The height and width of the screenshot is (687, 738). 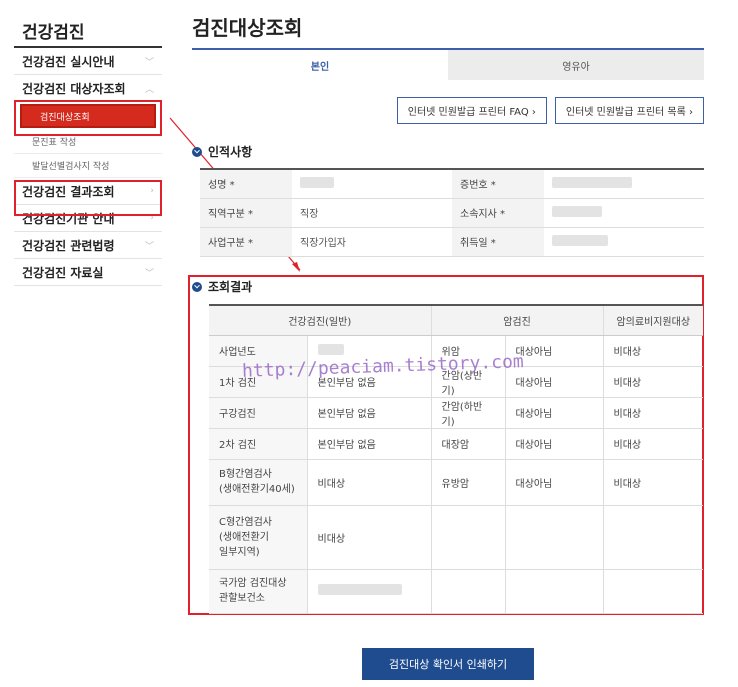 I want to click on table-row: B형간염검사 (생애전환기40세) 비대상 유방암 대상아님 비대상, so click(x=456, y=482).